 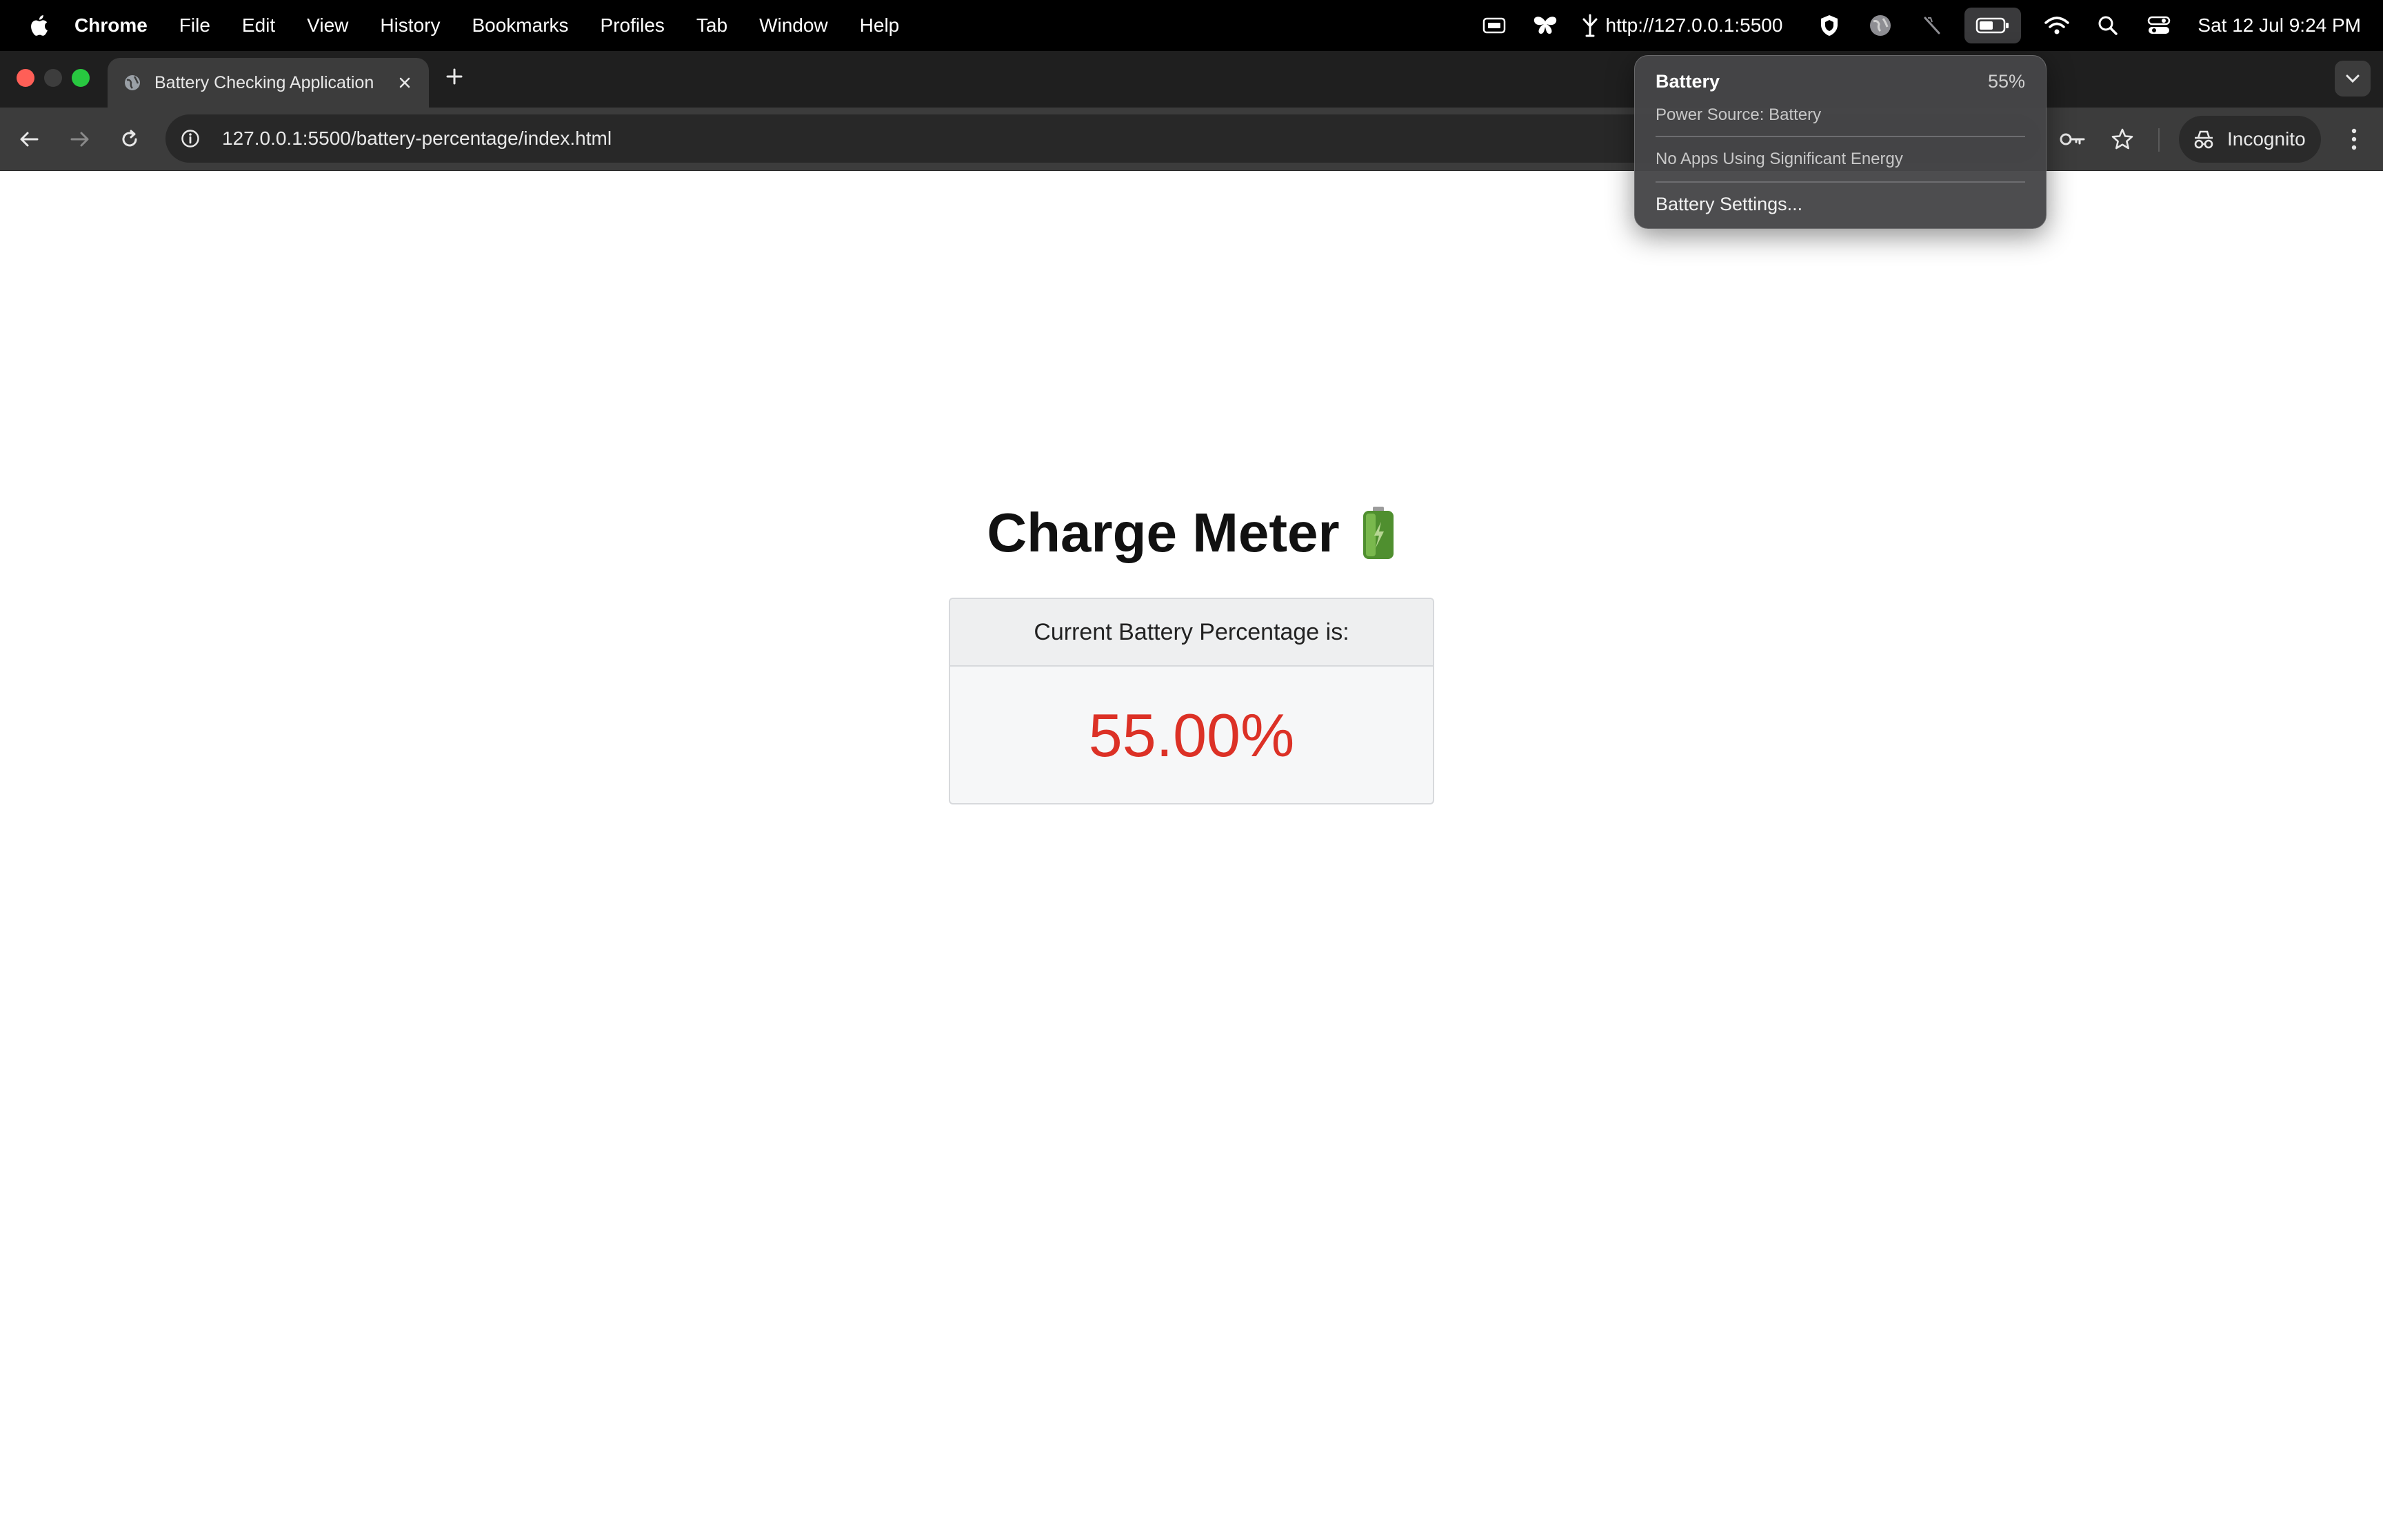 What do you see at coordinates (1378, 533) in the screenshot?
I see `battery-emoji-icon` at bounding box center [1378, 533].